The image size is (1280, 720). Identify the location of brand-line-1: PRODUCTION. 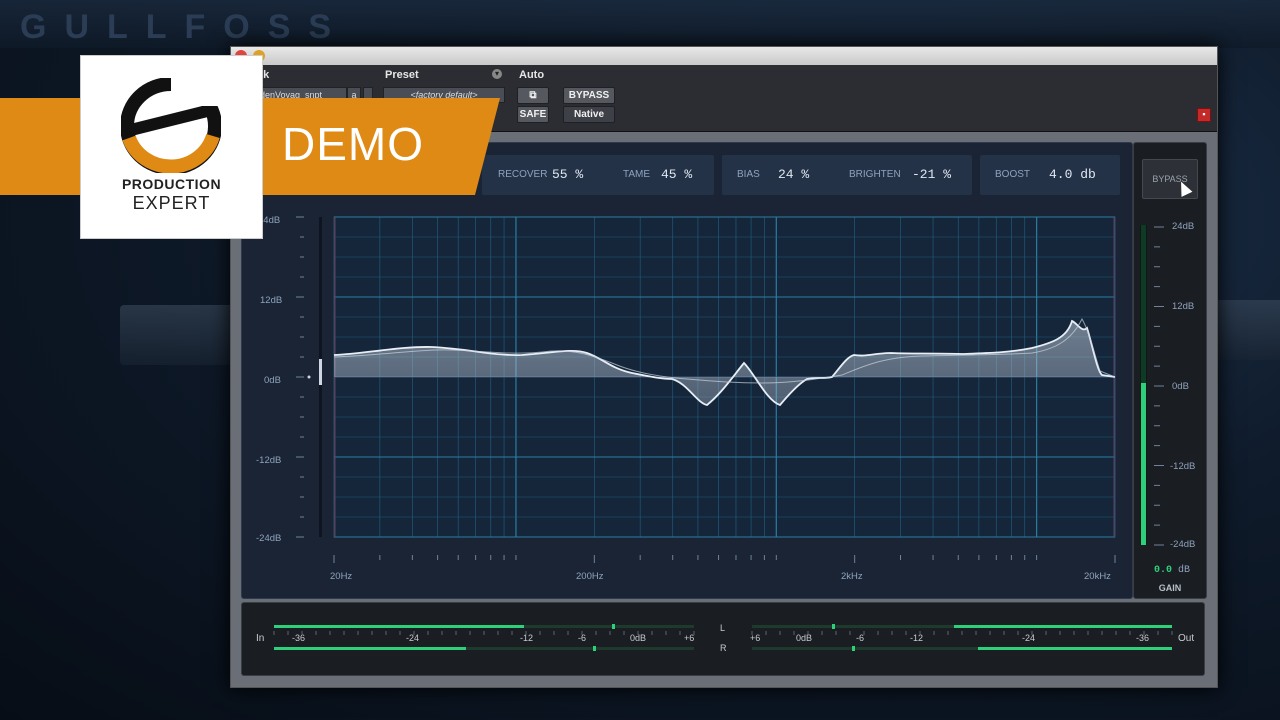
(171, 184).